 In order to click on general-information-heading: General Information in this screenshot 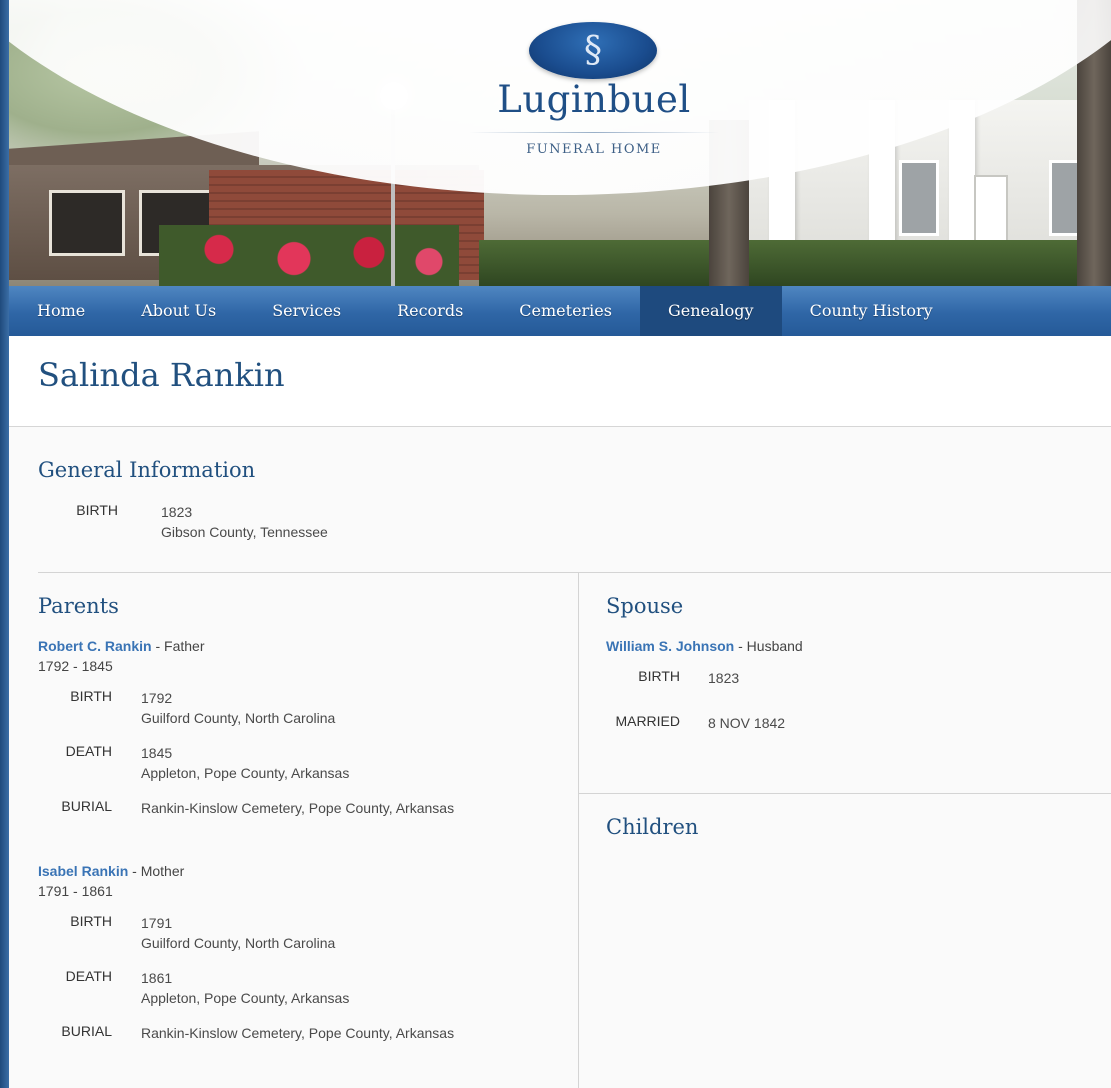, I will do `click(147, 470)`.